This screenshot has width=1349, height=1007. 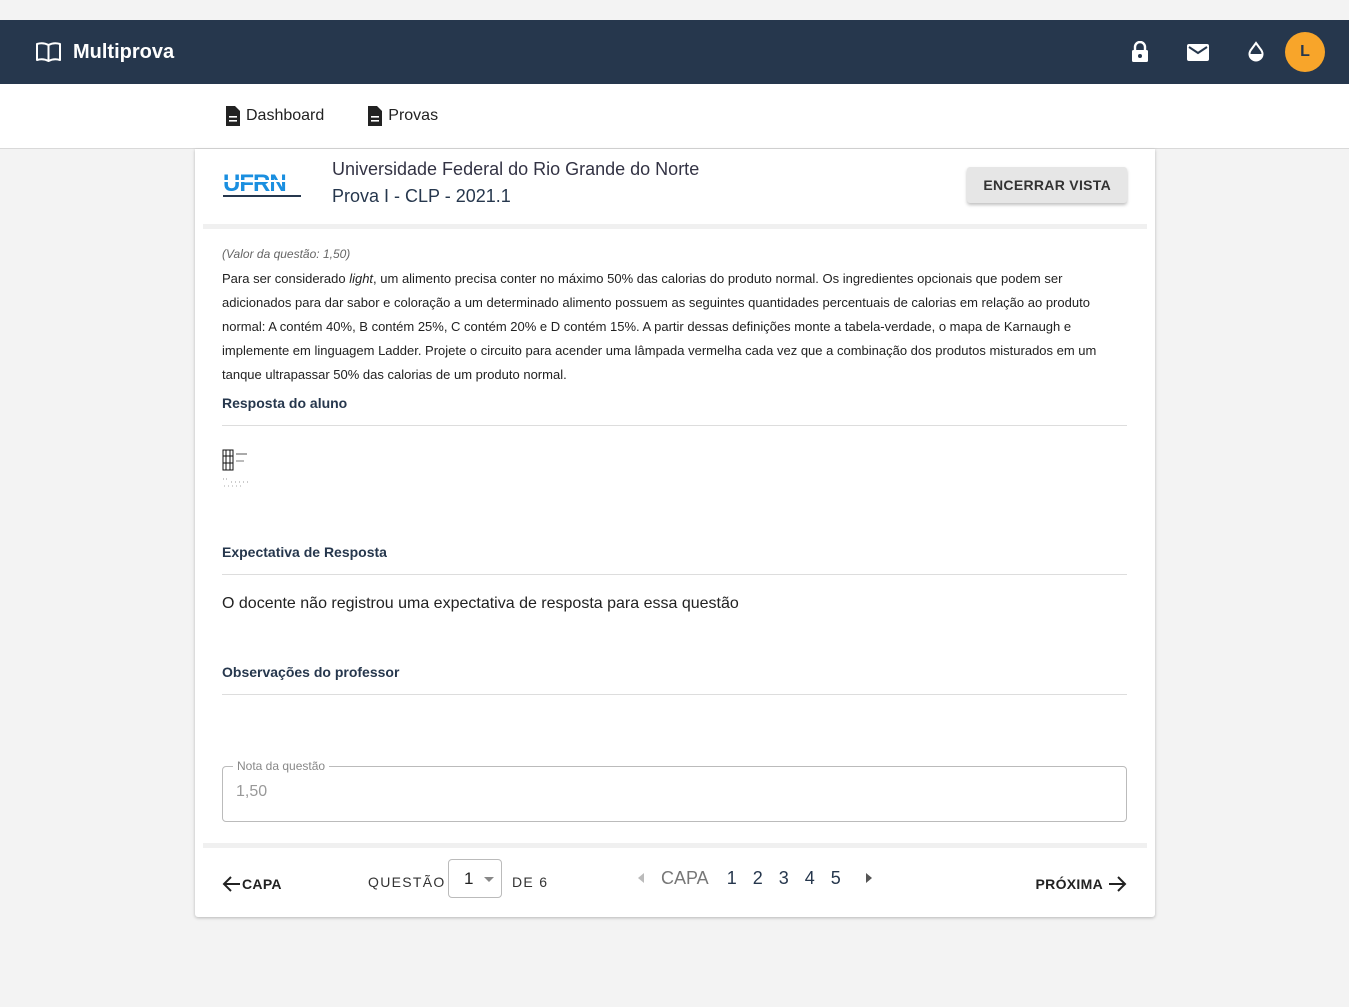 I want to click on exam-title: Prova I - CLP - 2021.1, so click(x=421, y=196).